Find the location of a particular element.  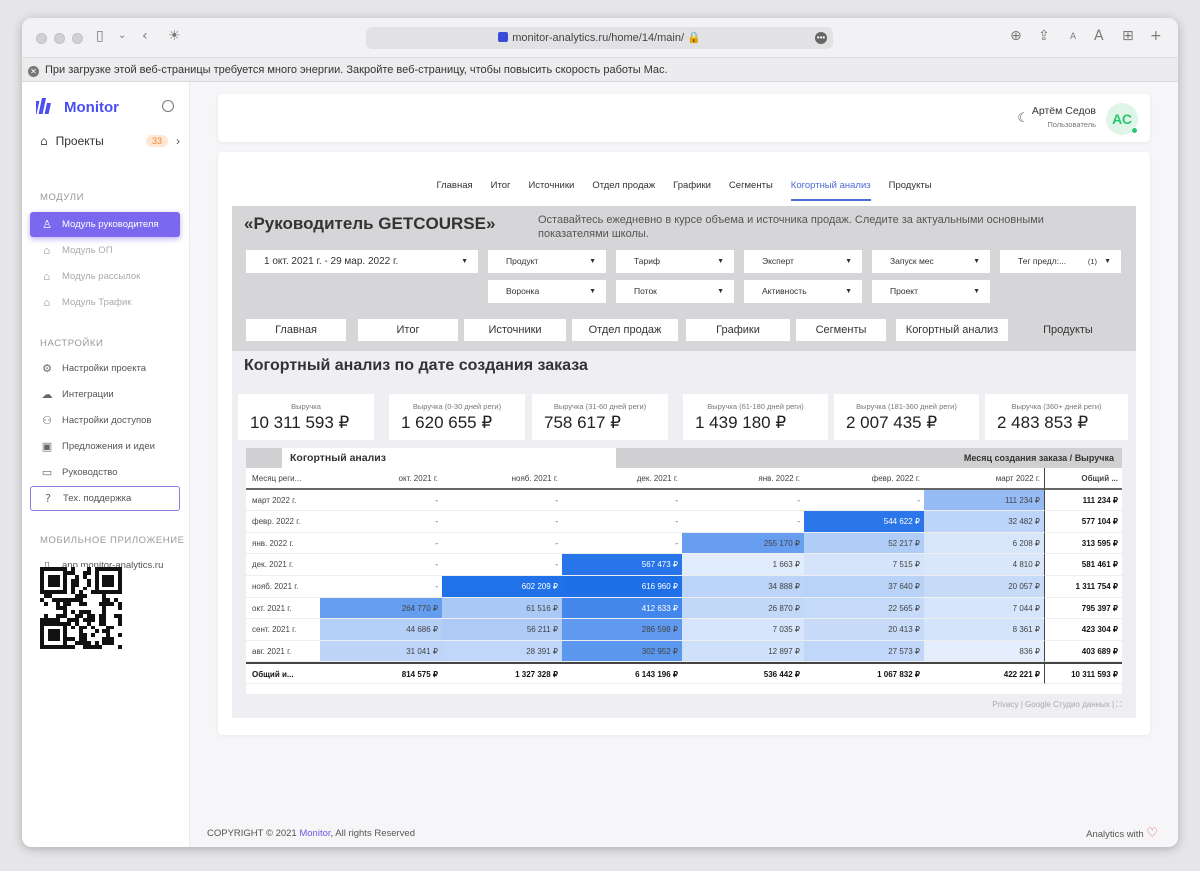

tab-segments: Сегменты is located at coordinates (751, 189).